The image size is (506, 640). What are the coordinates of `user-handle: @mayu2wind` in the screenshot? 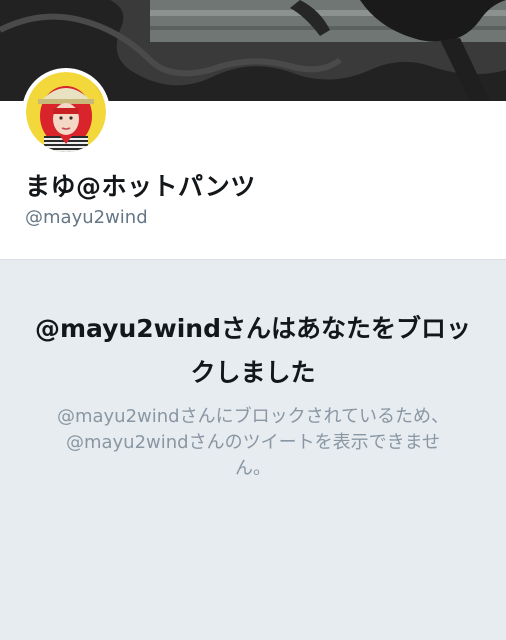 It's located at (86, 217).